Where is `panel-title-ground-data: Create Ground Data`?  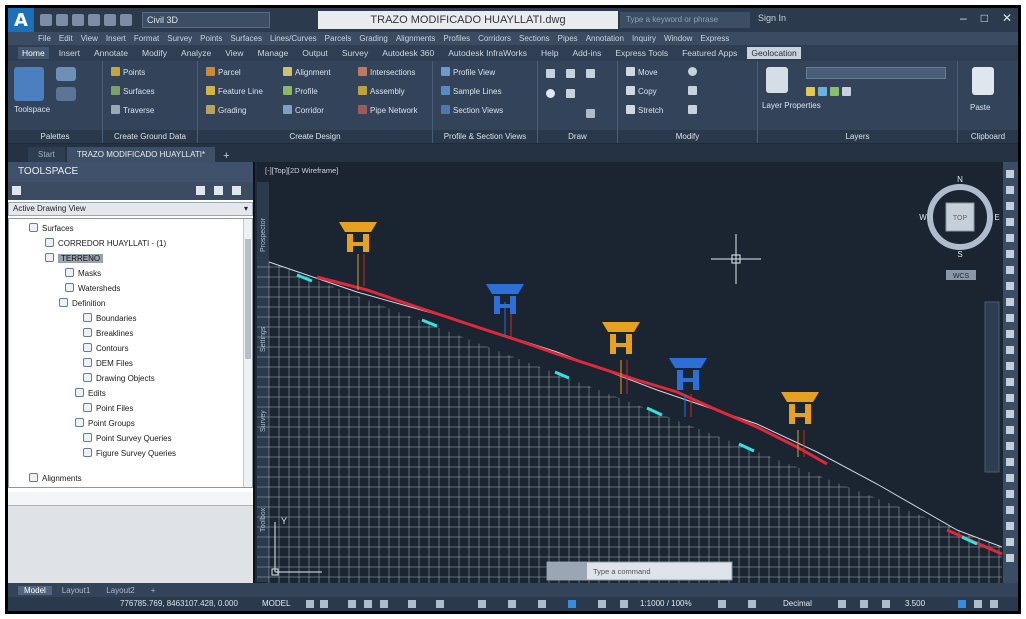
panel-title-ground-data: Create Ground Data is located at coordinates (150, 136).